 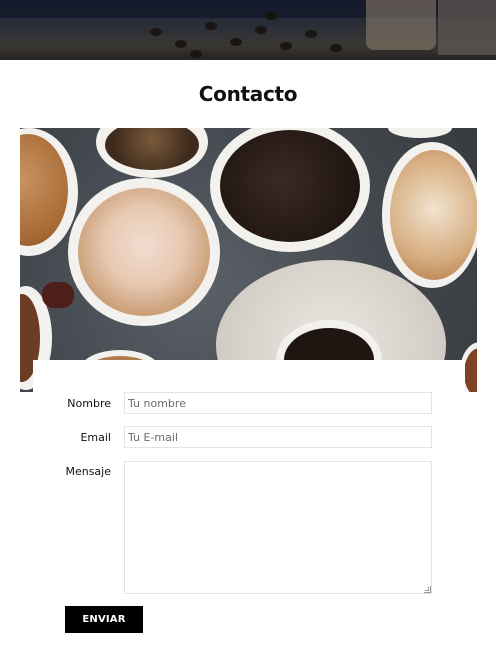 What do you see at coordinates (95, 437) in the screenshot?
I see `email-label: Email` at bounding box center [95, 437].